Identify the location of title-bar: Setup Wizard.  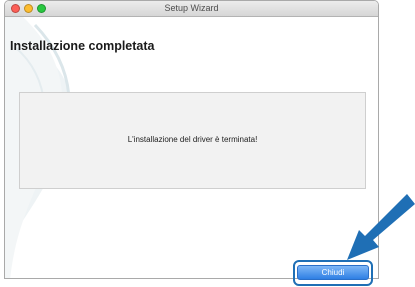
(191, 9).